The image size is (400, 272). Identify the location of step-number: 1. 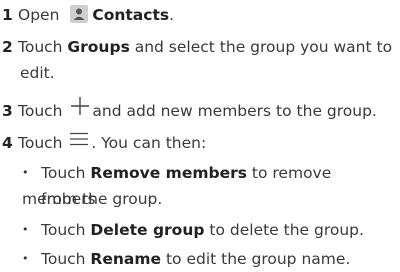
(7, 15).